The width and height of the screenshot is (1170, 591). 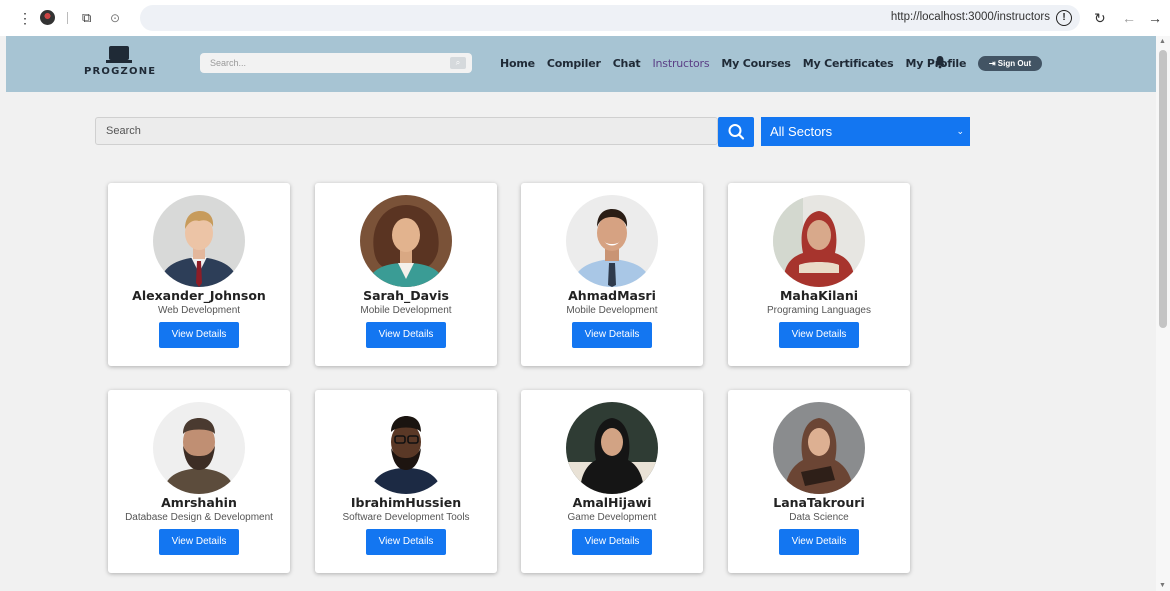 I want to click on instructor-sector: Game Development, so click(x=612, y=517).